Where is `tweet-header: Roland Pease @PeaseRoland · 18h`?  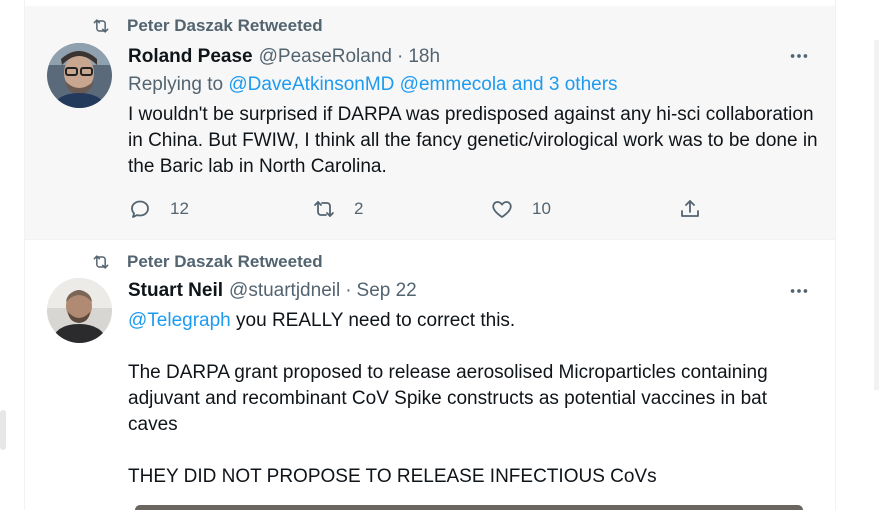 tweet-header: Roland Pease @PeaseRoland · 18h is located at coordinates (284, 57).